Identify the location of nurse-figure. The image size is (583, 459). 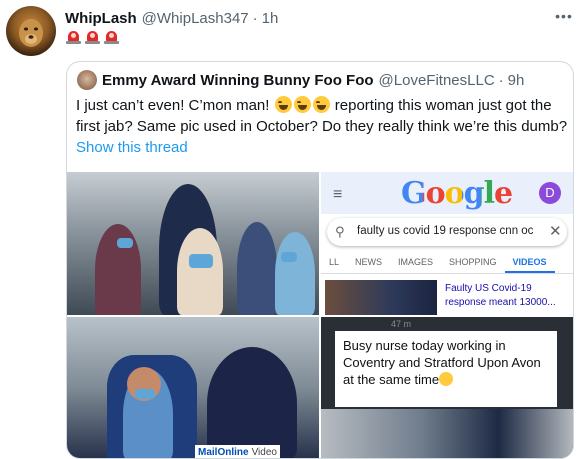
(252, 402).